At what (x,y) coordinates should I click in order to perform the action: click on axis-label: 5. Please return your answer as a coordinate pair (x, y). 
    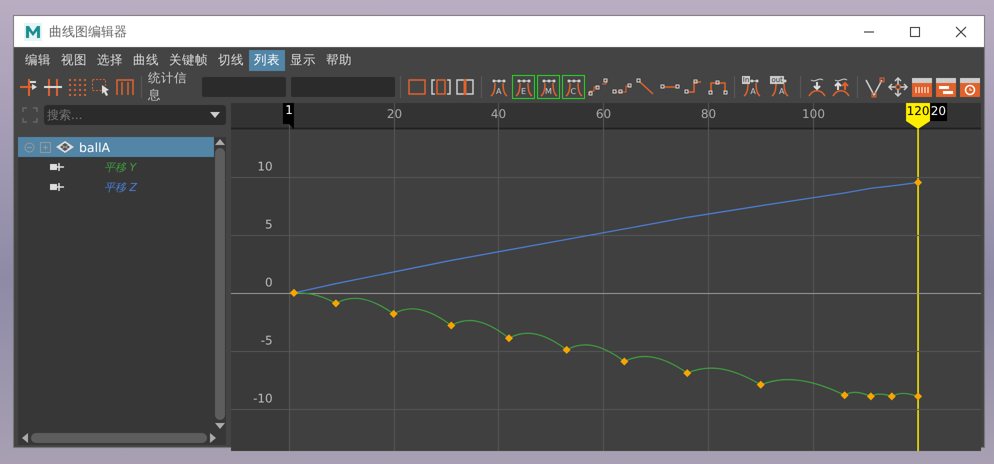
    Looking at the image, I should click on (269, 225).